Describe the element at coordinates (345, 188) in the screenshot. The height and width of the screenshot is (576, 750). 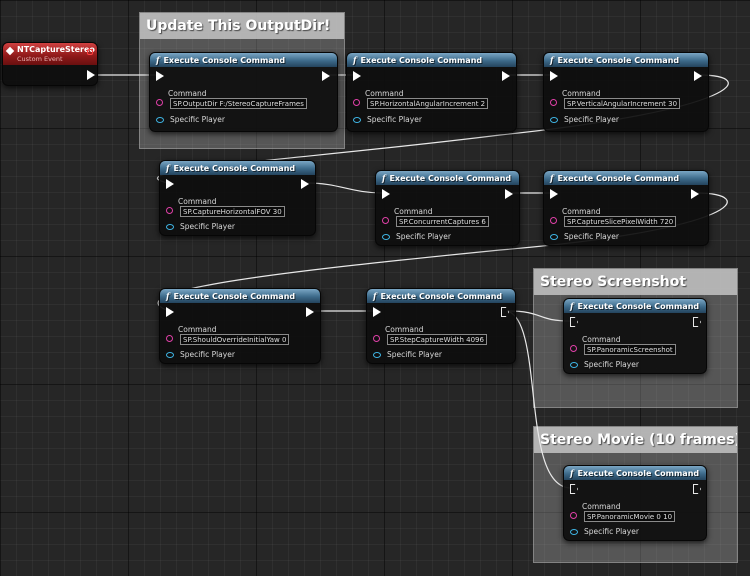
I see `wire-capture-fov-to-concurrent-captures` at that location.